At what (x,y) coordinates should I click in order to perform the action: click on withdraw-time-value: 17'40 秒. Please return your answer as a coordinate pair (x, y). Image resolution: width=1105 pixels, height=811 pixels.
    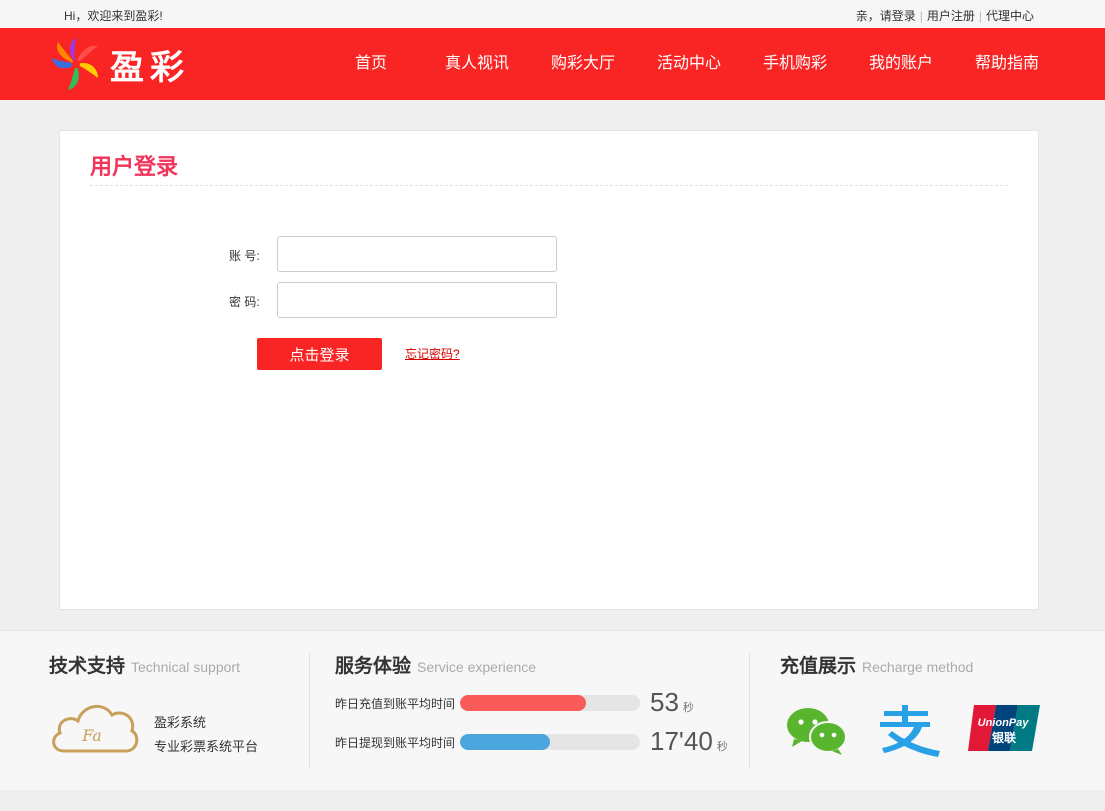
    Looking at the image, I should click on (689, 741).